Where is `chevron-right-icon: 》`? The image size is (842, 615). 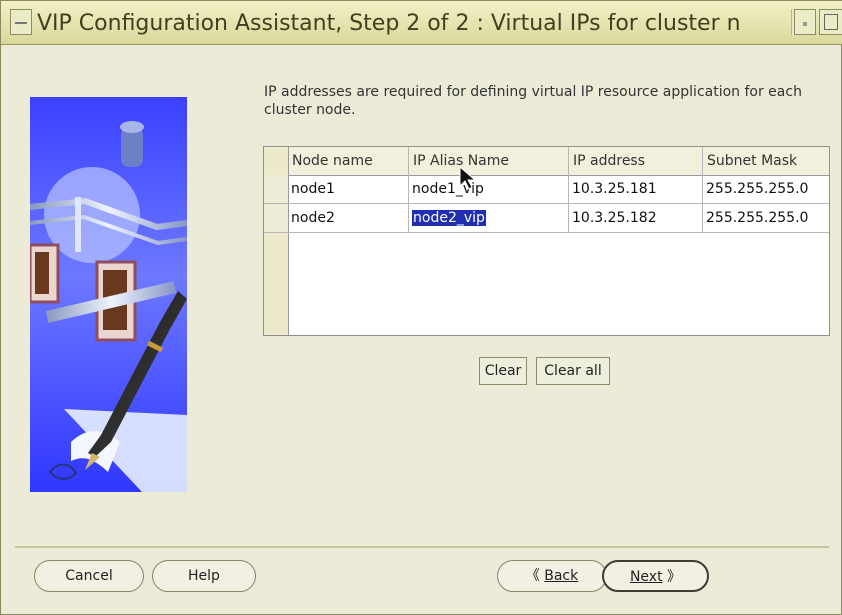 chevron-right-icon: 》 is located at coordinates (674, 577).